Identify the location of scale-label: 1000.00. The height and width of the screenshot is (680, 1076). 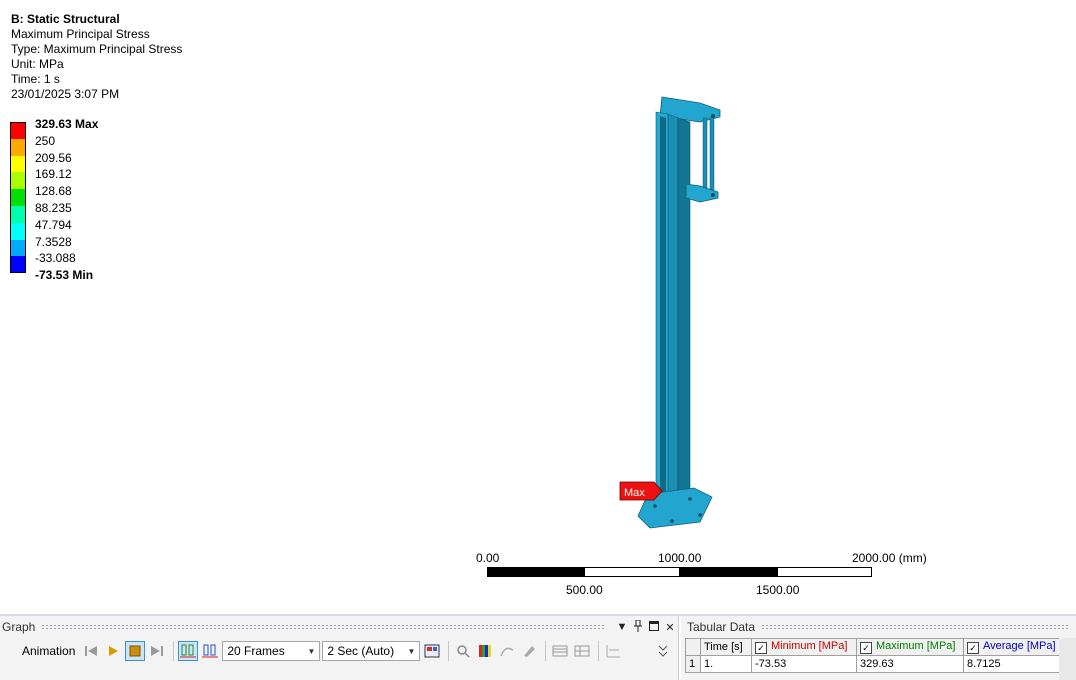
(680, 558).